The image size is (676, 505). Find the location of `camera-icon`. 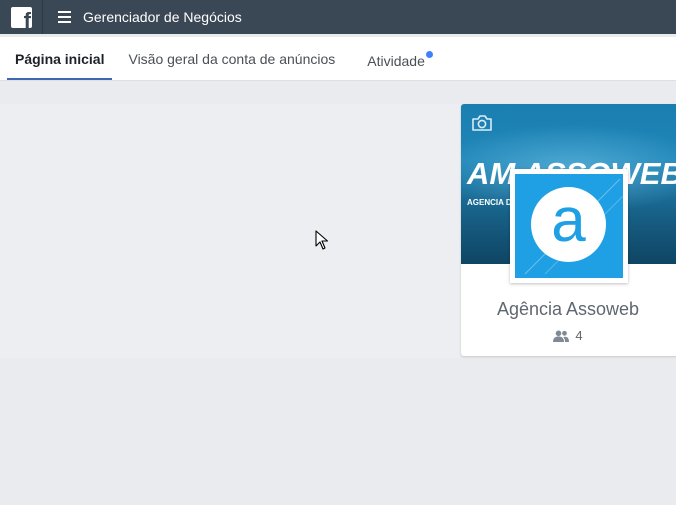

camera-icon is located at coordinates (482, 123).